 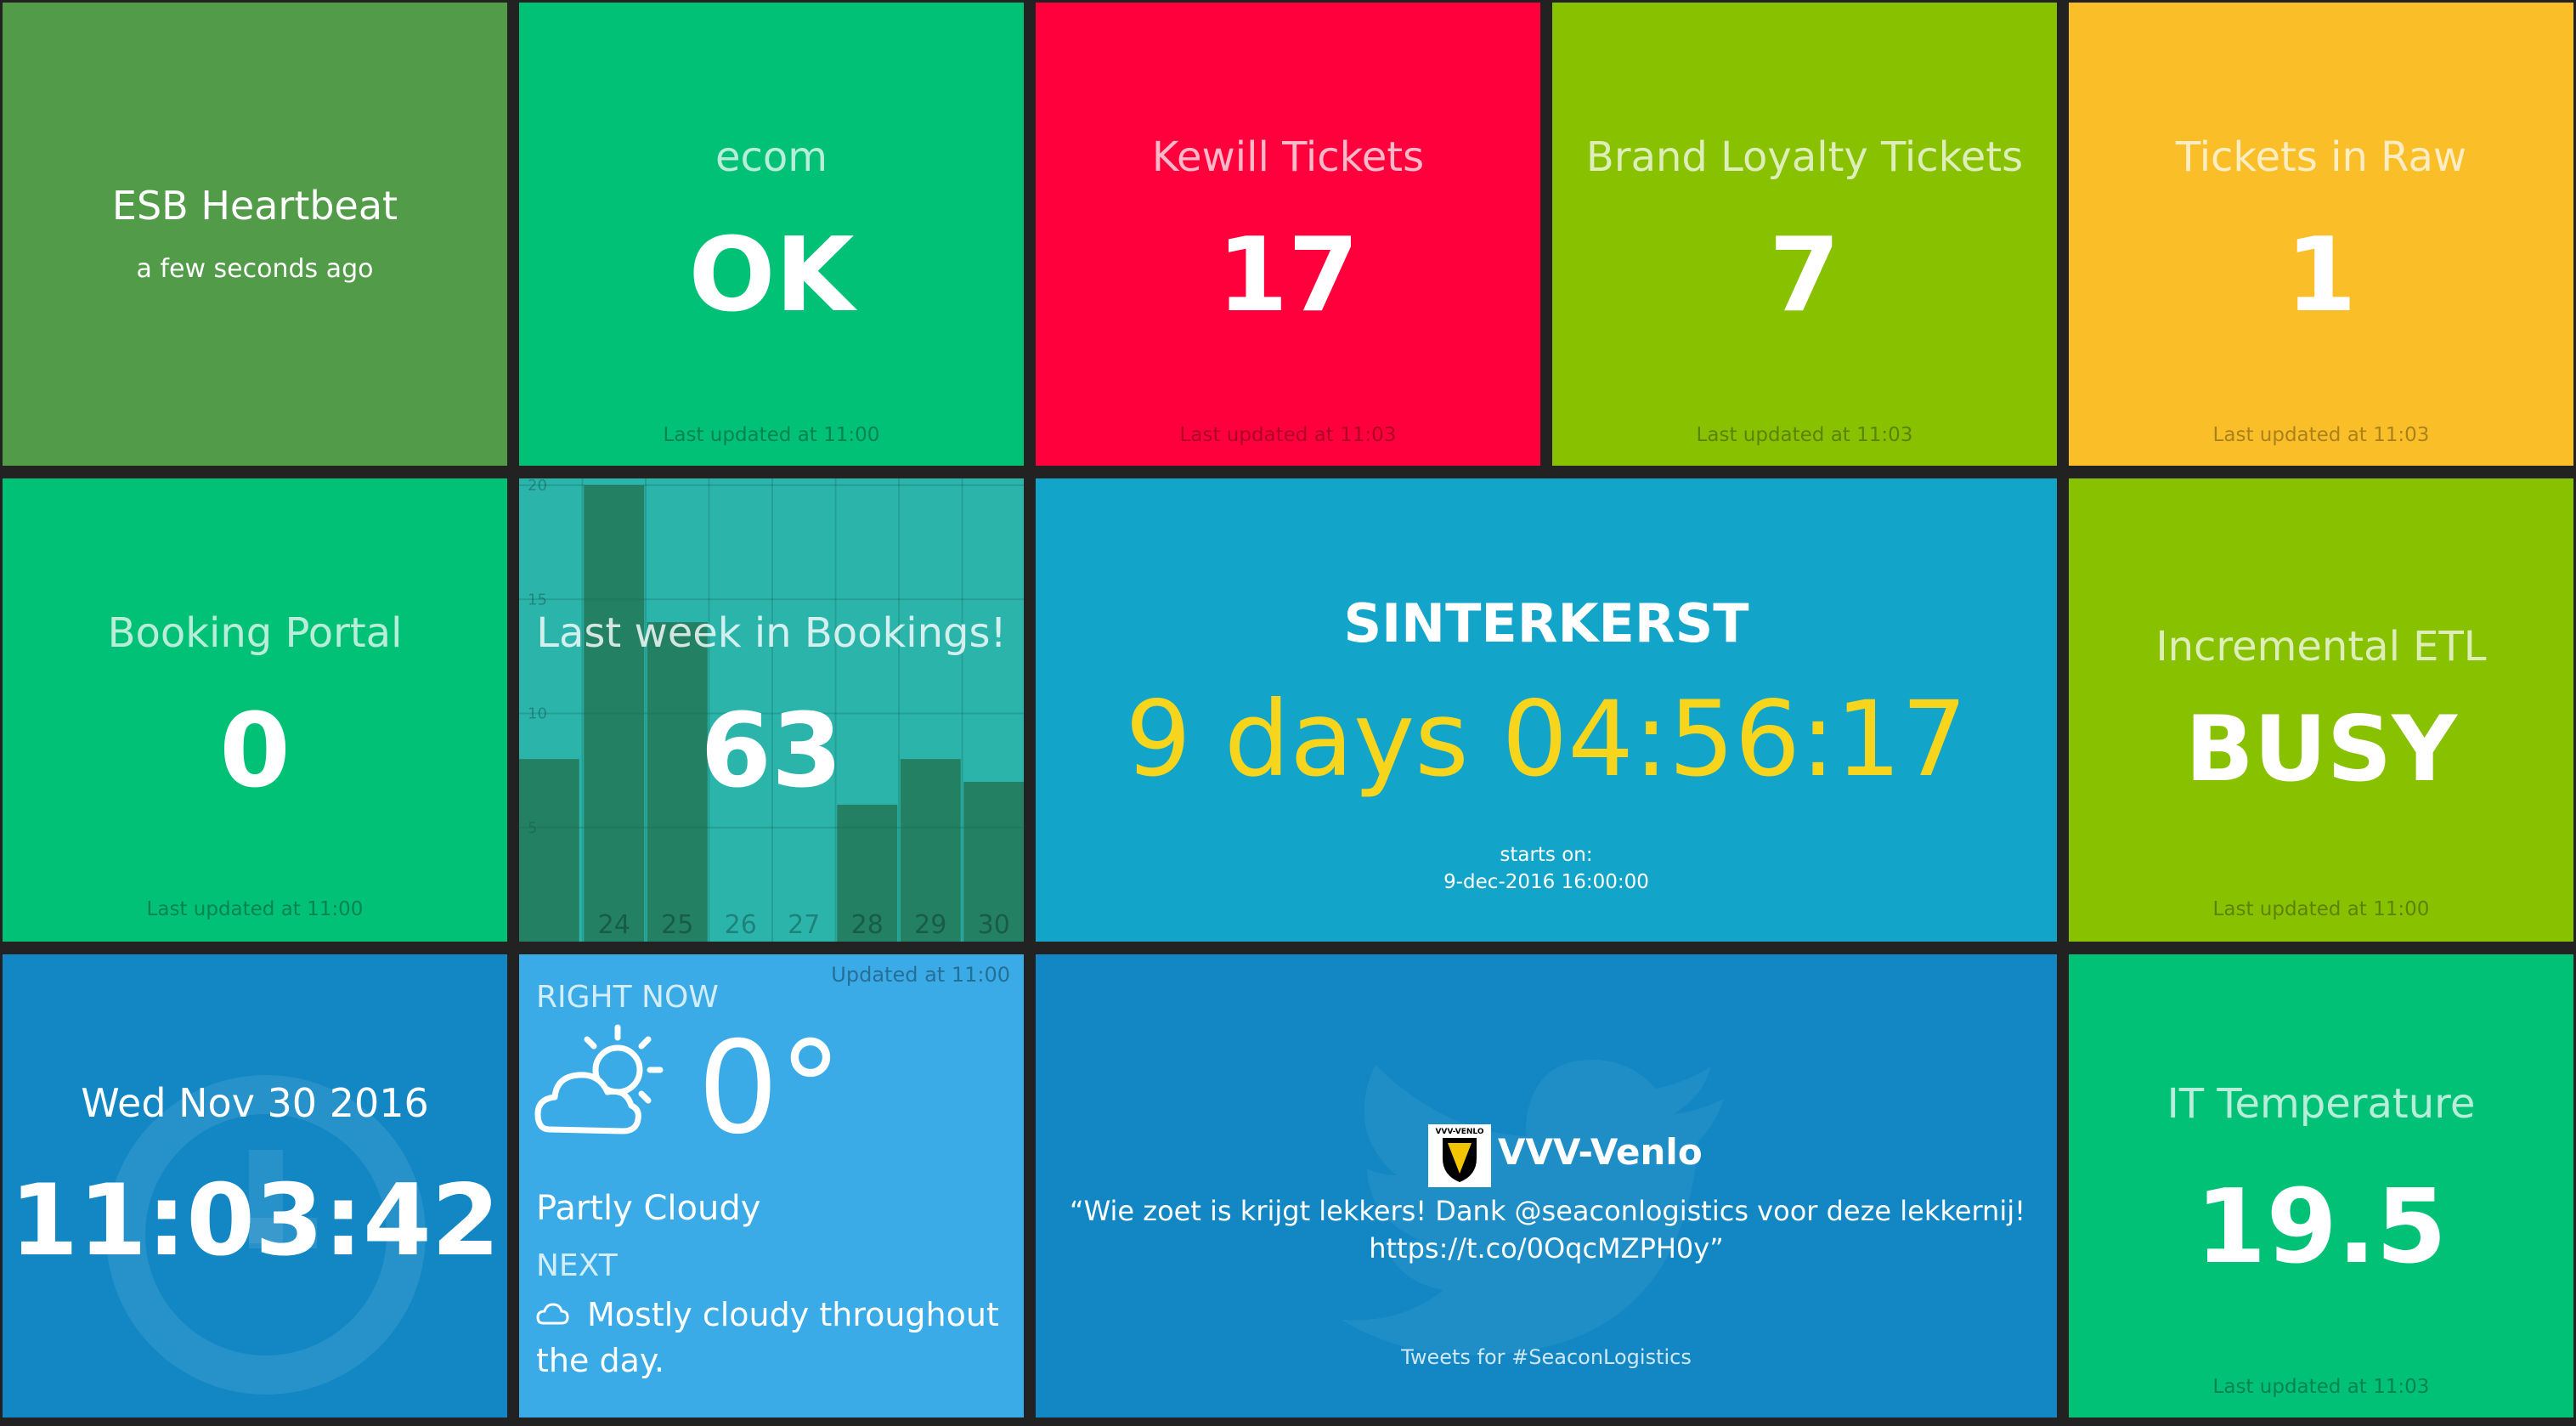 I want to click on countdown-value: 9 days 04:56:17, so click(x=1546, y=739).